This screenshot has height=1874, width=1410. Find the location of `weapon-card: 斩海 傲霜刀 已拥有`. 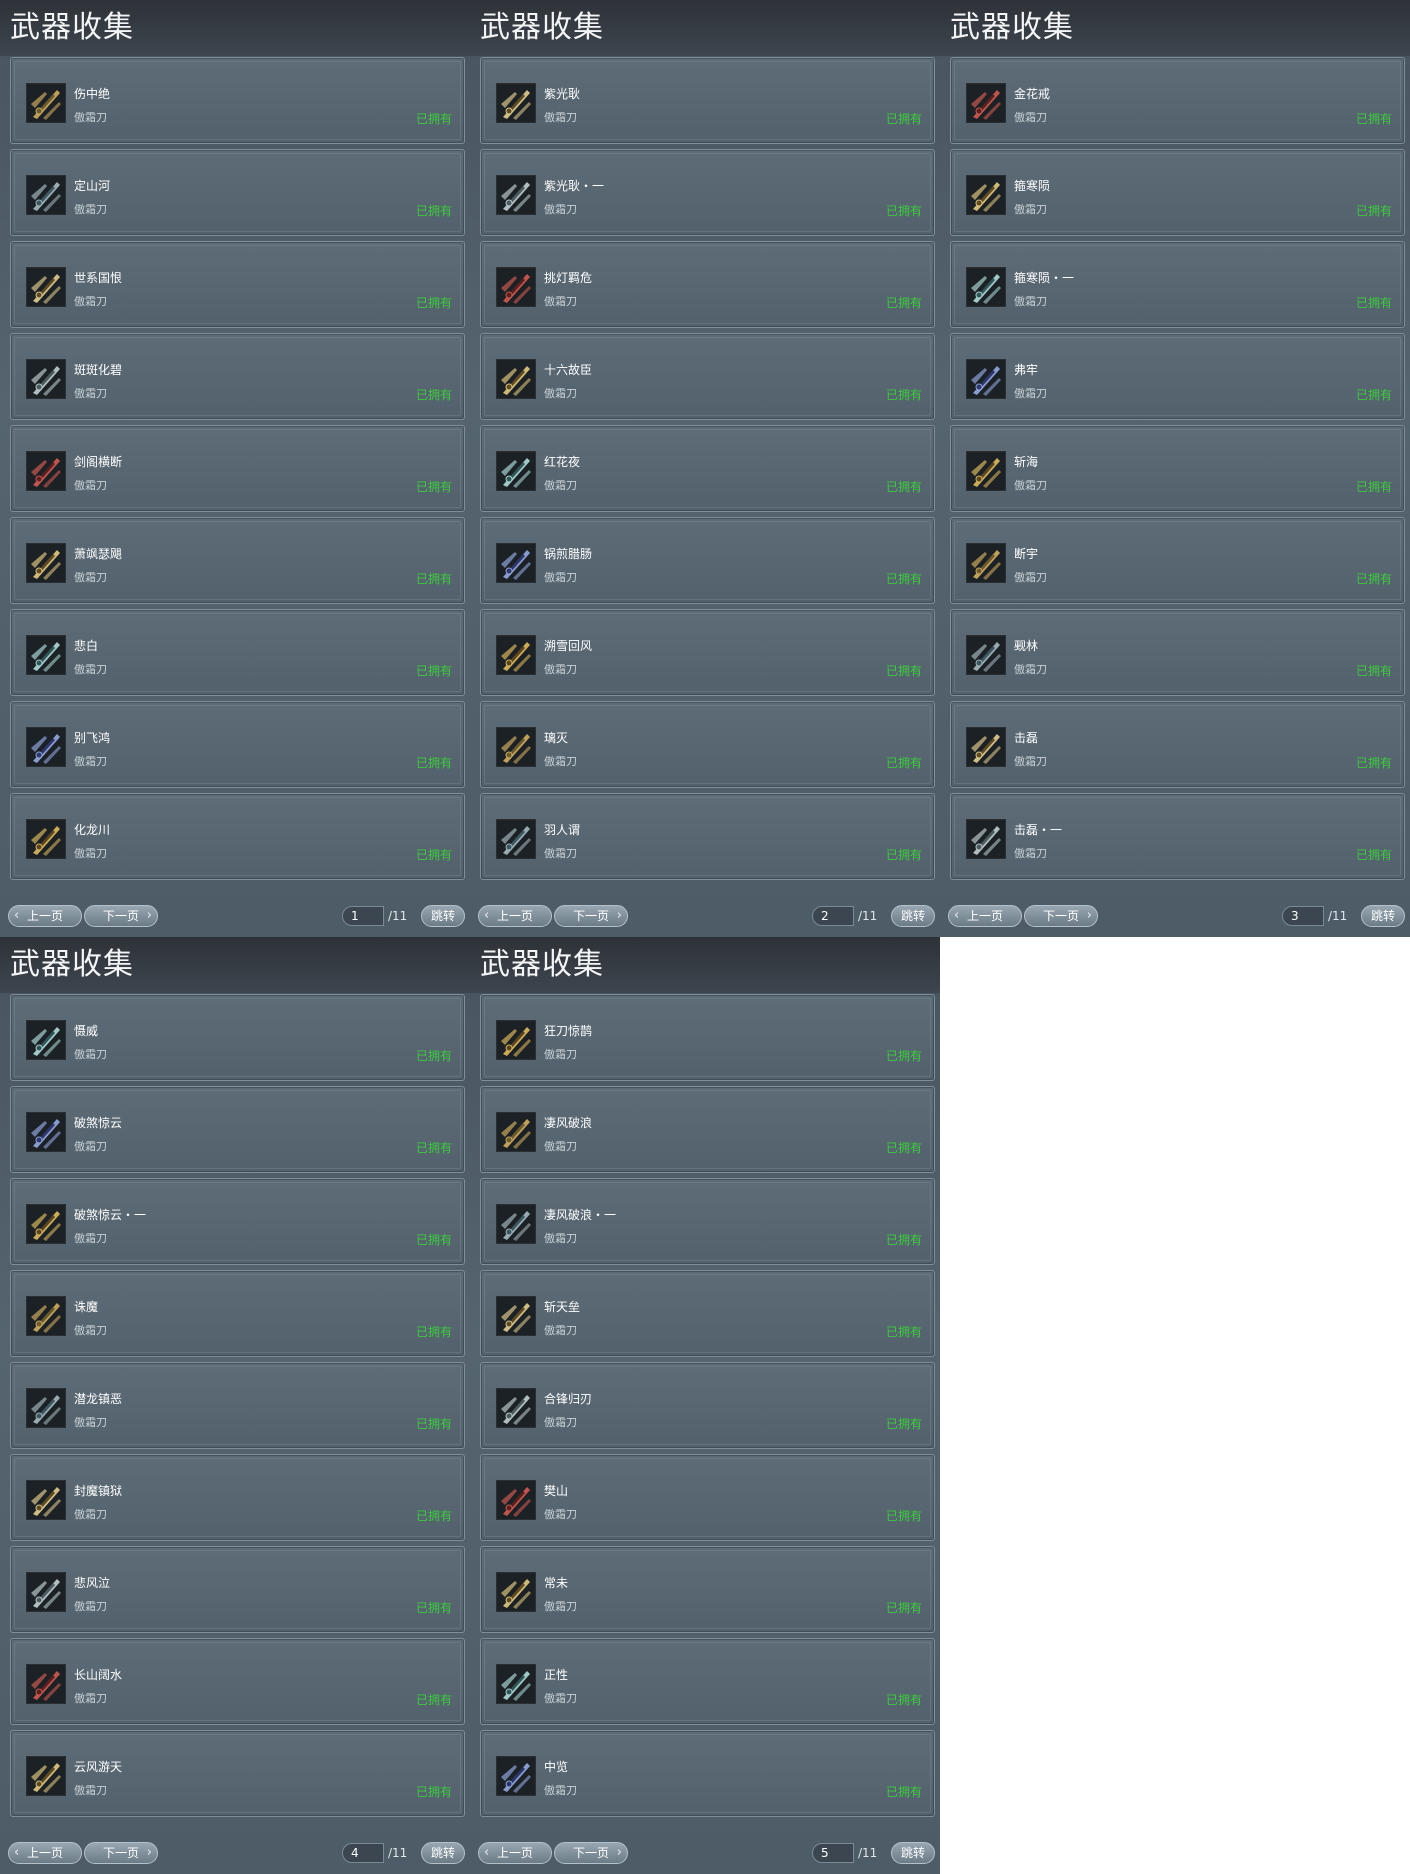

weapon-card: 斩海 傲霜刀 已拥有 is located at coordinates (1177, 468).